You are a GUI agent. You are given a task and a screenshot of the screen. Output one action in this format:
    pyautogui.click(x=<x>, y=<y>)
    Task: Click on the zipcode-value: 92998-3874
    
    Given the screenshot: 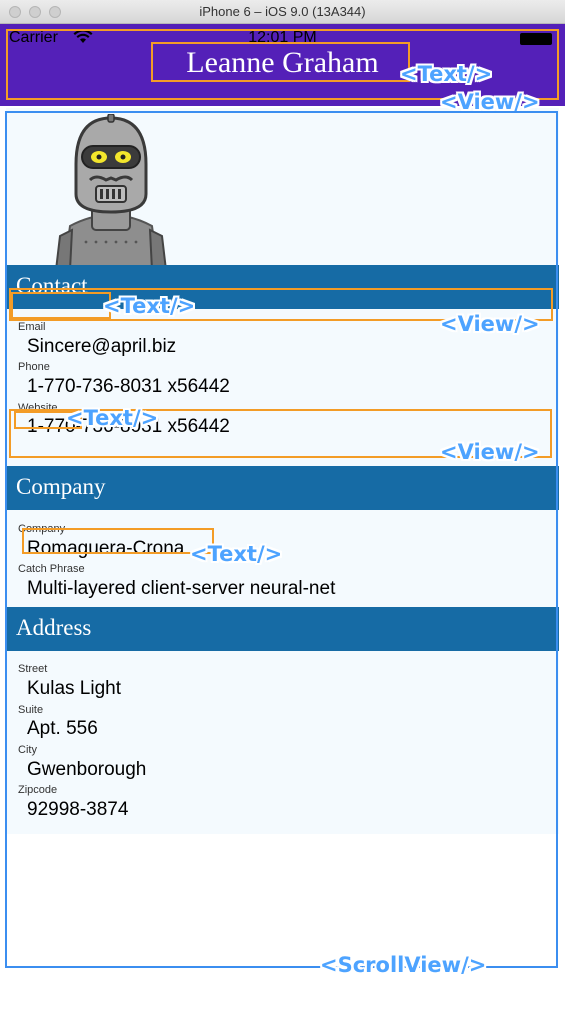 What is the action you would take?
    pyautogui.click(x=78, y=809)
    